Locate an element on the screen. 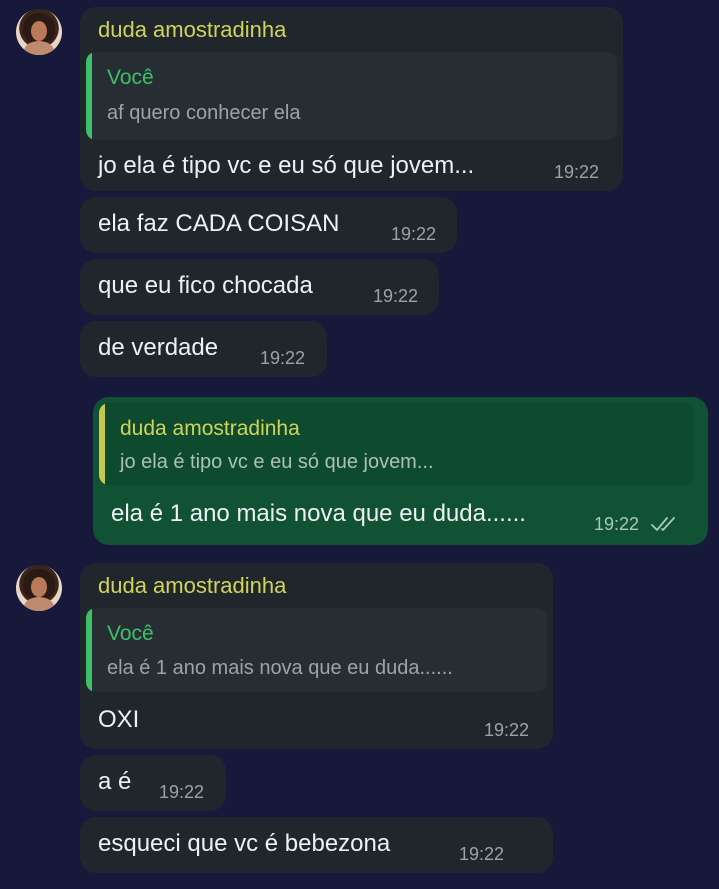  message-text: de verdade is located at coordinates (158, 347).